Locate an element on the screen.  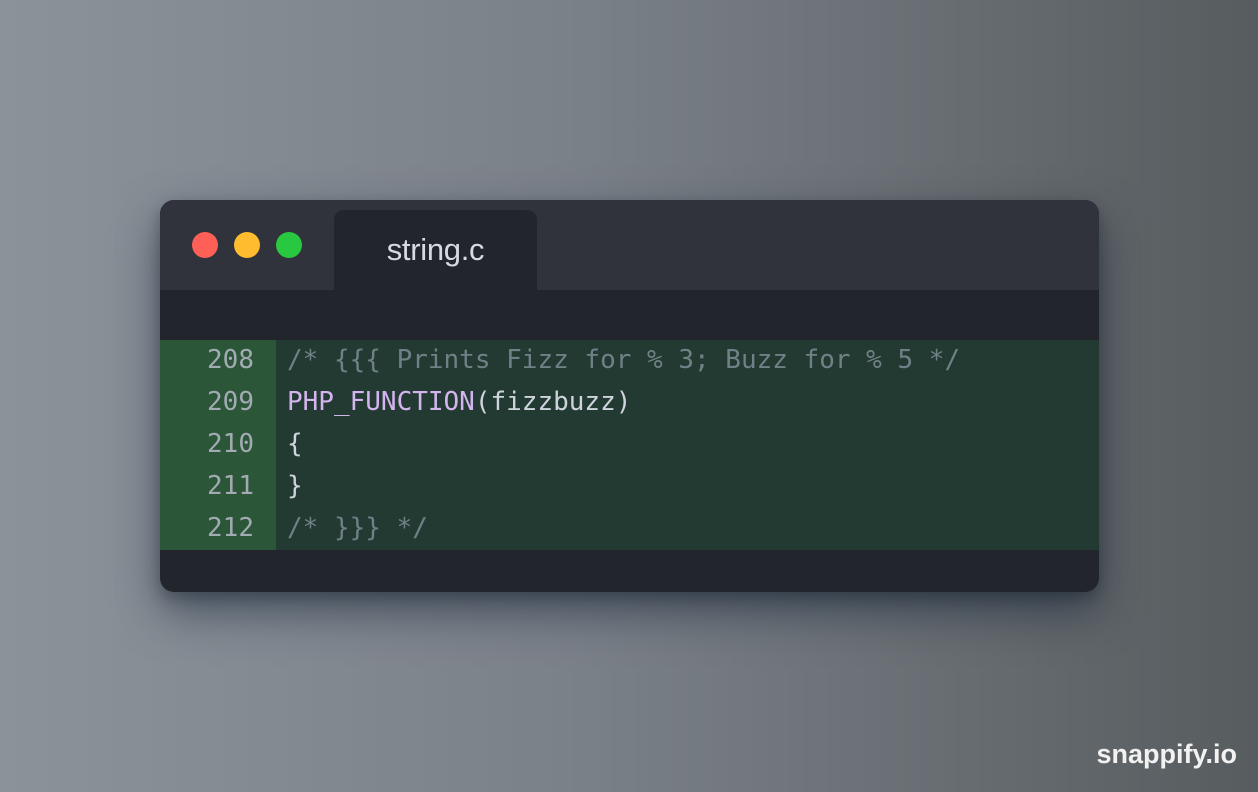
file-tab-label: string.c is located at coordinates (435, 249).